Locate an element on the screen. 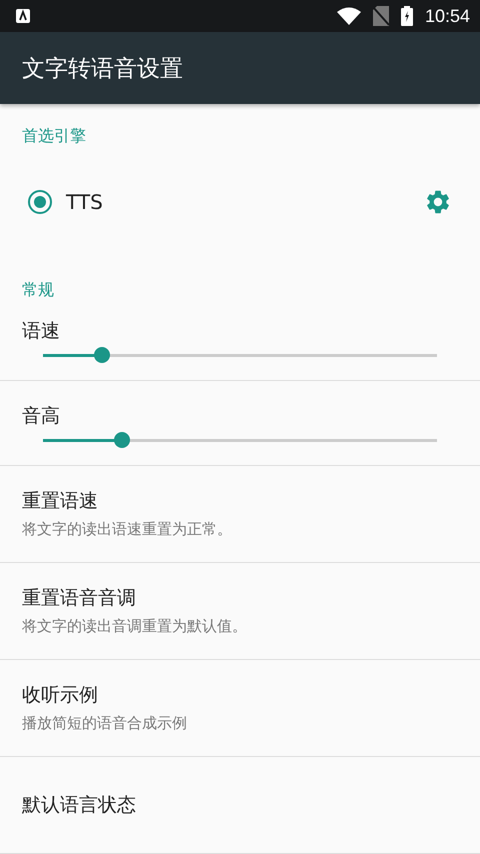 This screenshot has width=480, height=854. no-sim-icon is located at coordinates (380, 16).